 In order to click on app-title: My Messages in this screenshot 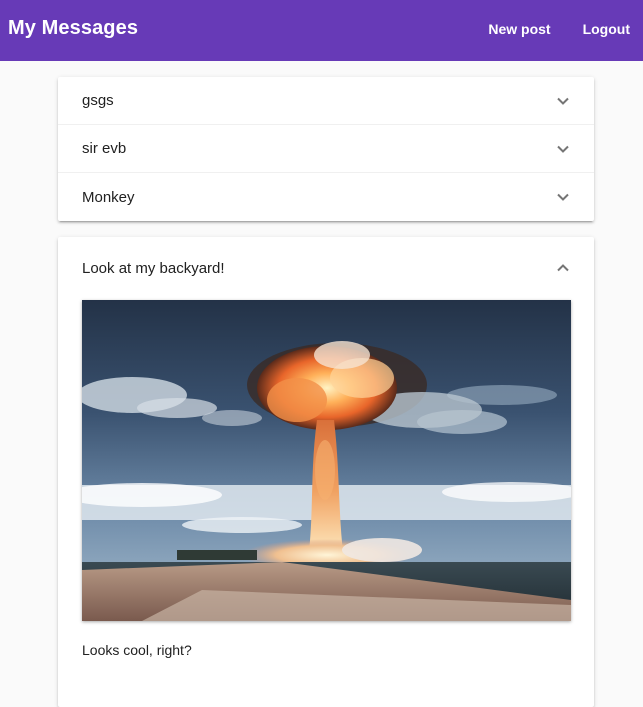, I will do `click(73, 28)`.